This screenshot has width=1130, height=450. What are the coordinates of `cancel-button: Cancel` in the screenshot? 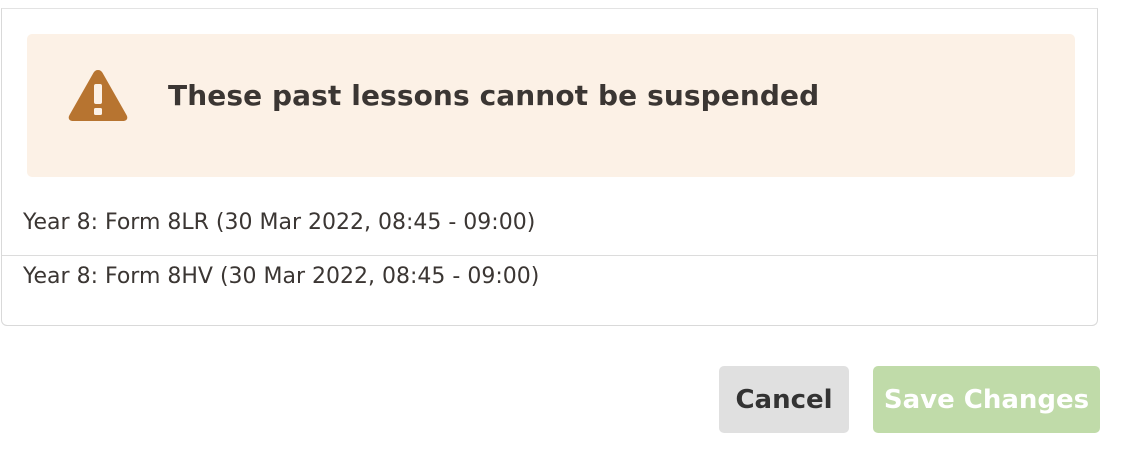 It's located at (784, 399).